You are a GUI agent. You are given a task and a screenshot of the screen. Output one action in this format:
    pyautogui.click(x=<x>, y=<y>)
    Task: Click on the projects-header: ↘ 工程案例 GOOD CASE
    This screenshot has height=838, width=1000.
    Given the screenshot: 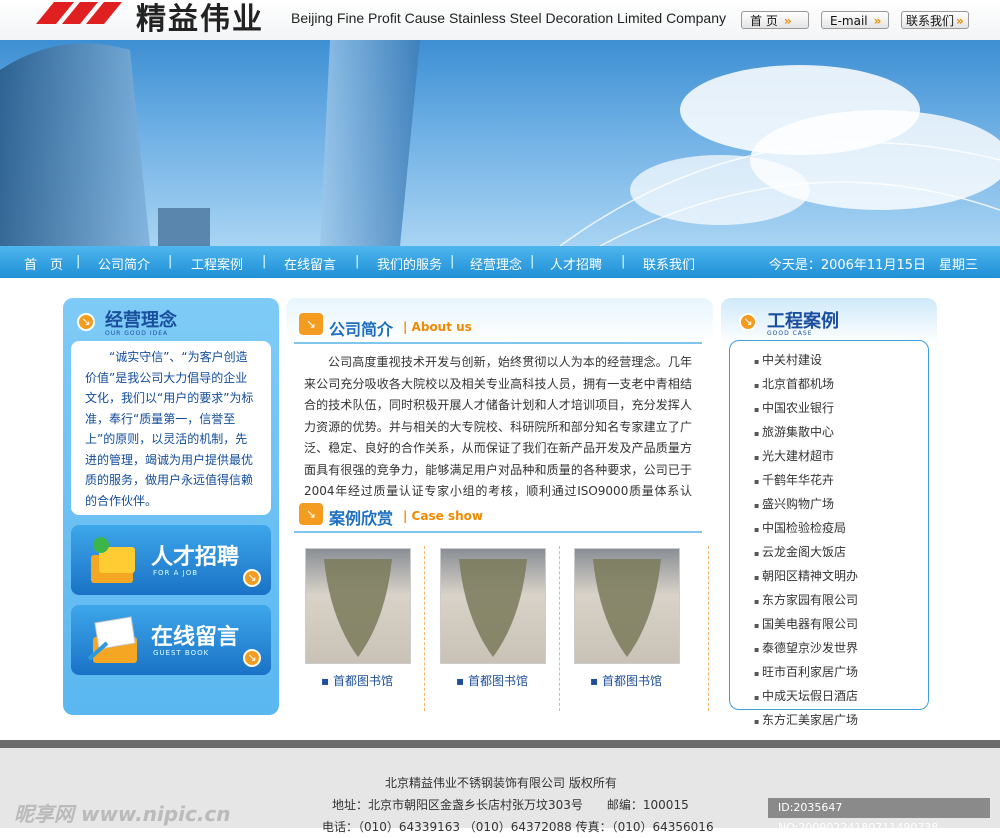 What is the action you would take?
    pyautogui.click(x=829, y=321)
    